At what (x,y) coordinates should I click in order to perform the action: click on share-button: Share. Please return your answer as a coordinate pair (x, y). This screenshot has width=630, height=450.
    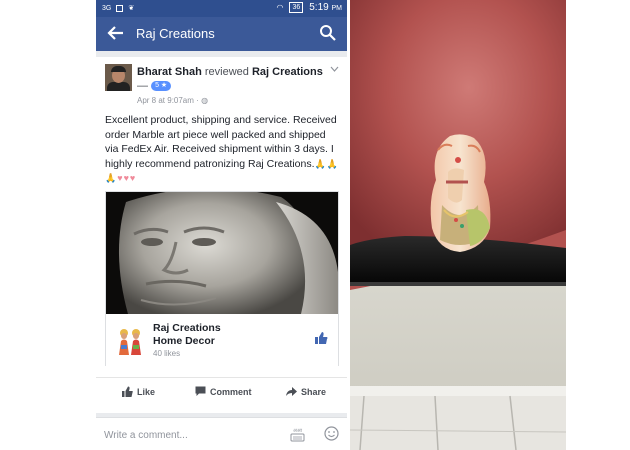
    Looking at the image, I should click on (306, 391).